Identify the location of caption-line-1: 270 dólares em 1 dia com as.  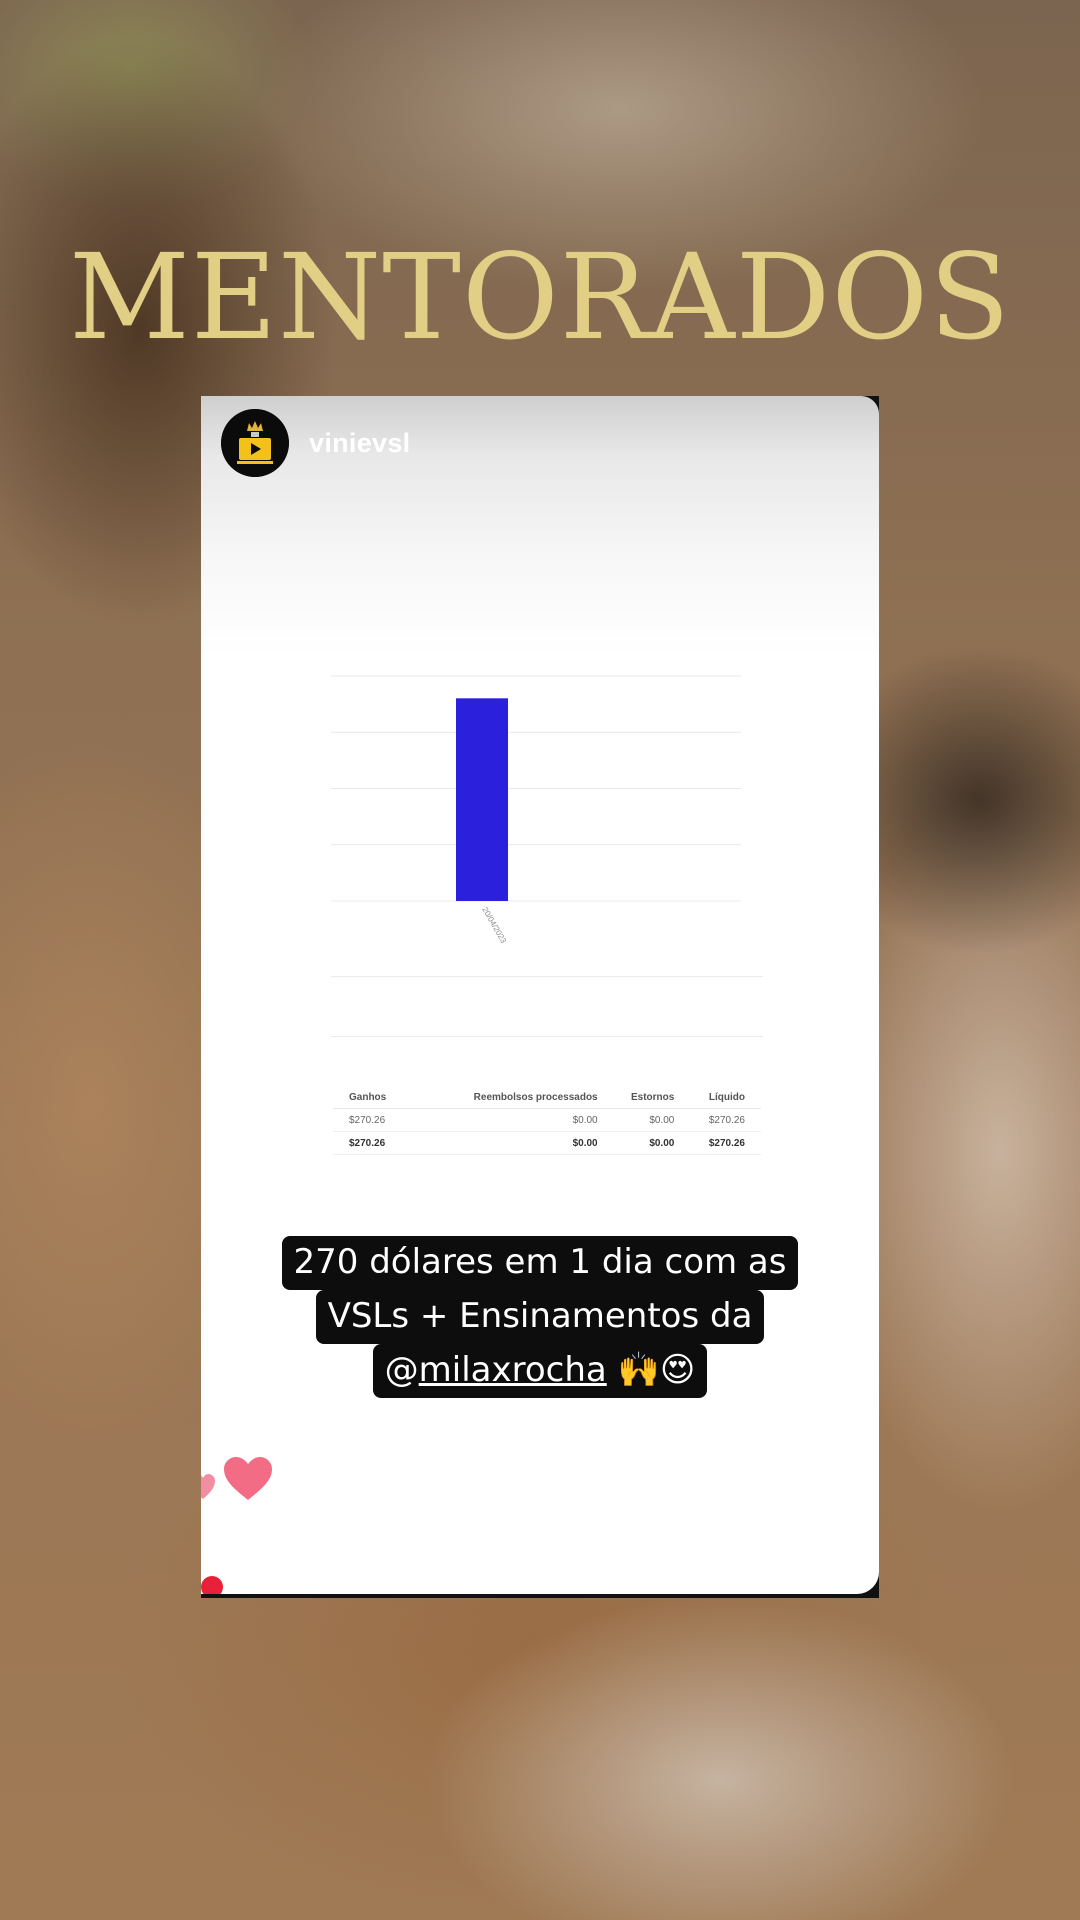
(540, 1263).